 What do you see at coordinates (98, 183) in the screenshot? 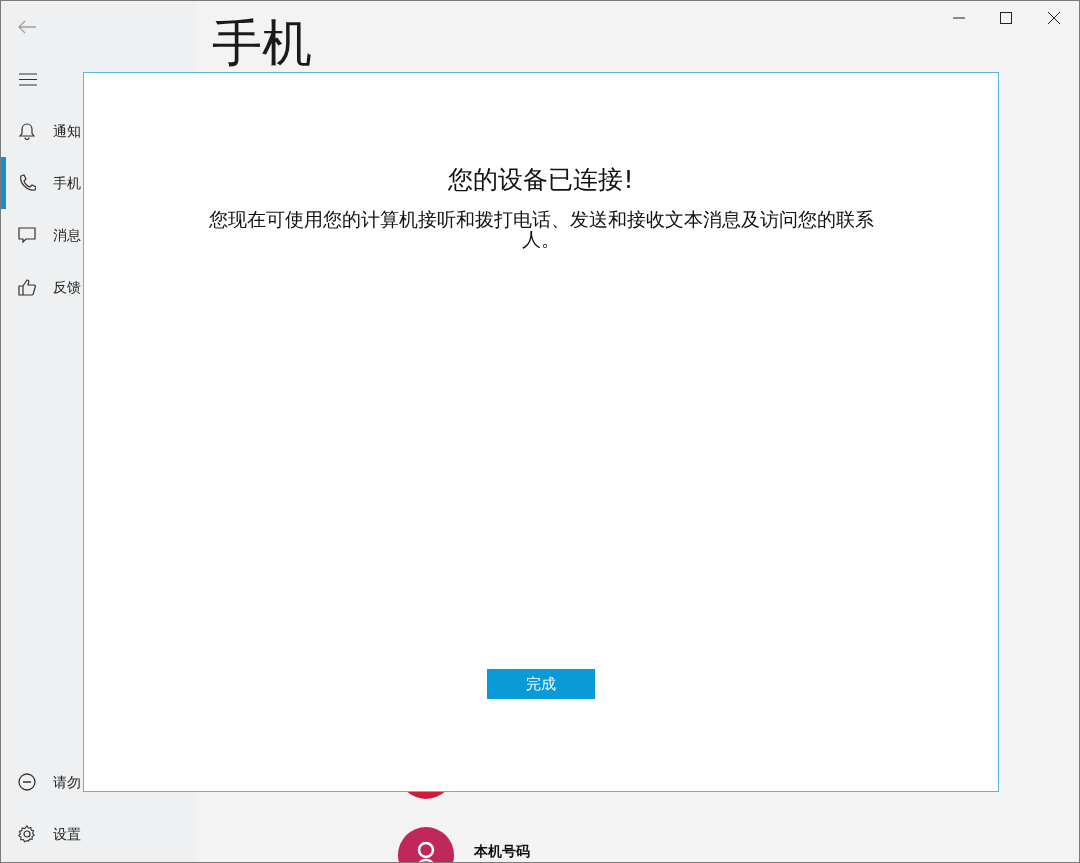
I see `sidebar-item: 手机` at bounding box center [98, 183].